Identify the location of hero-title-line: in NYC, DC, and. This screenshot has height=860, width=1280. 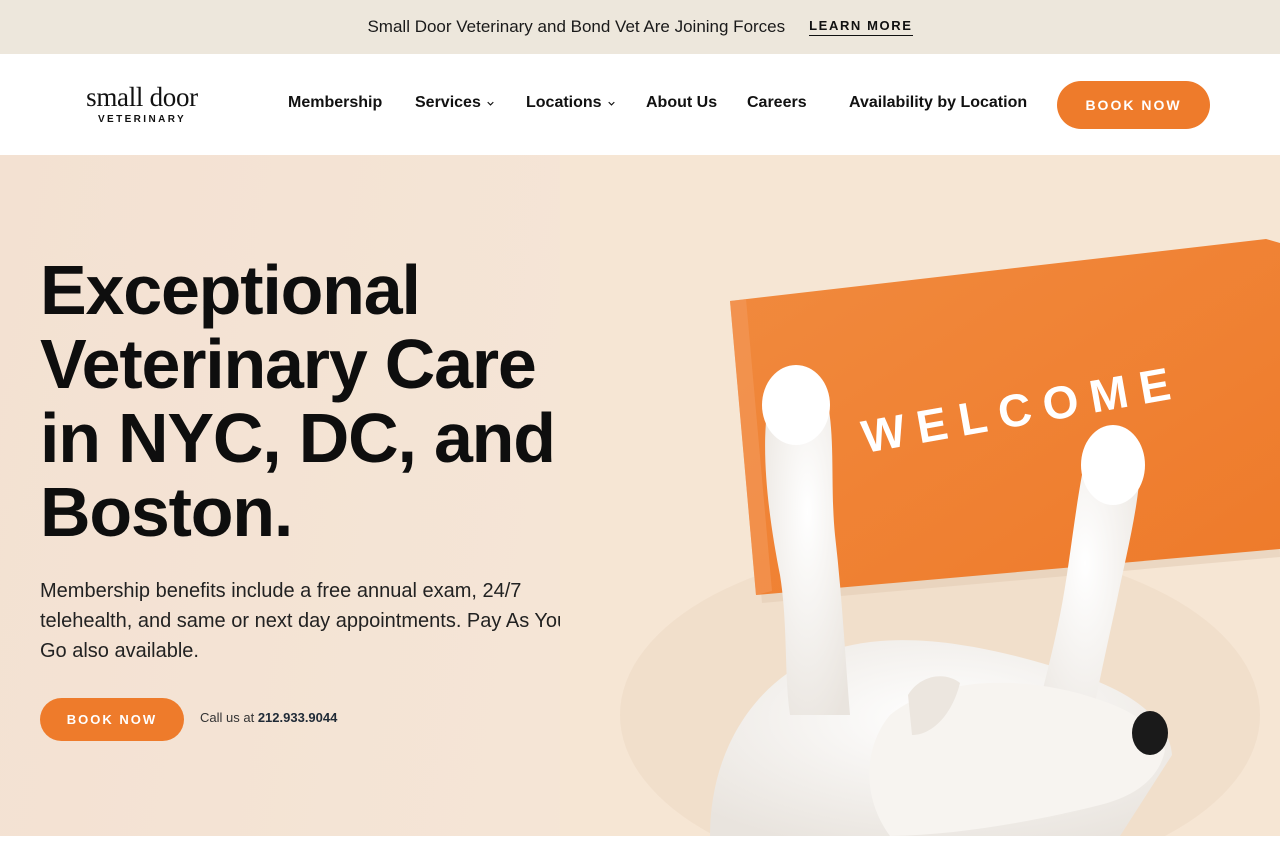
(298, 438).